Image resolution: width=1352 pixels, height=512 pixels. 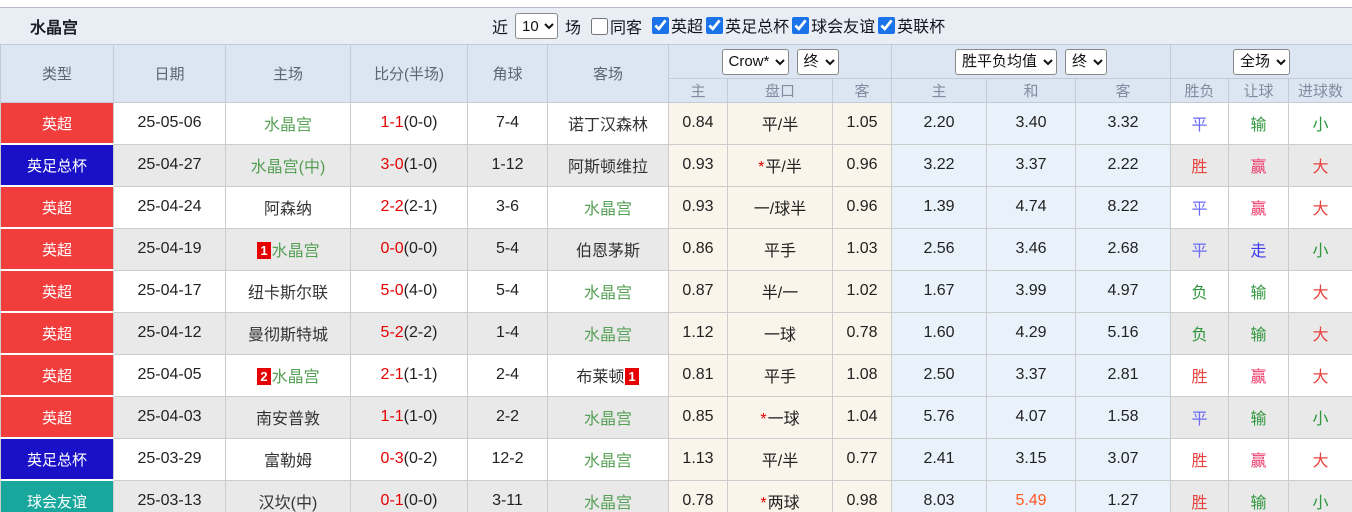 I want to click on date-cell: 25-04-17, so click(x=169, y=291).